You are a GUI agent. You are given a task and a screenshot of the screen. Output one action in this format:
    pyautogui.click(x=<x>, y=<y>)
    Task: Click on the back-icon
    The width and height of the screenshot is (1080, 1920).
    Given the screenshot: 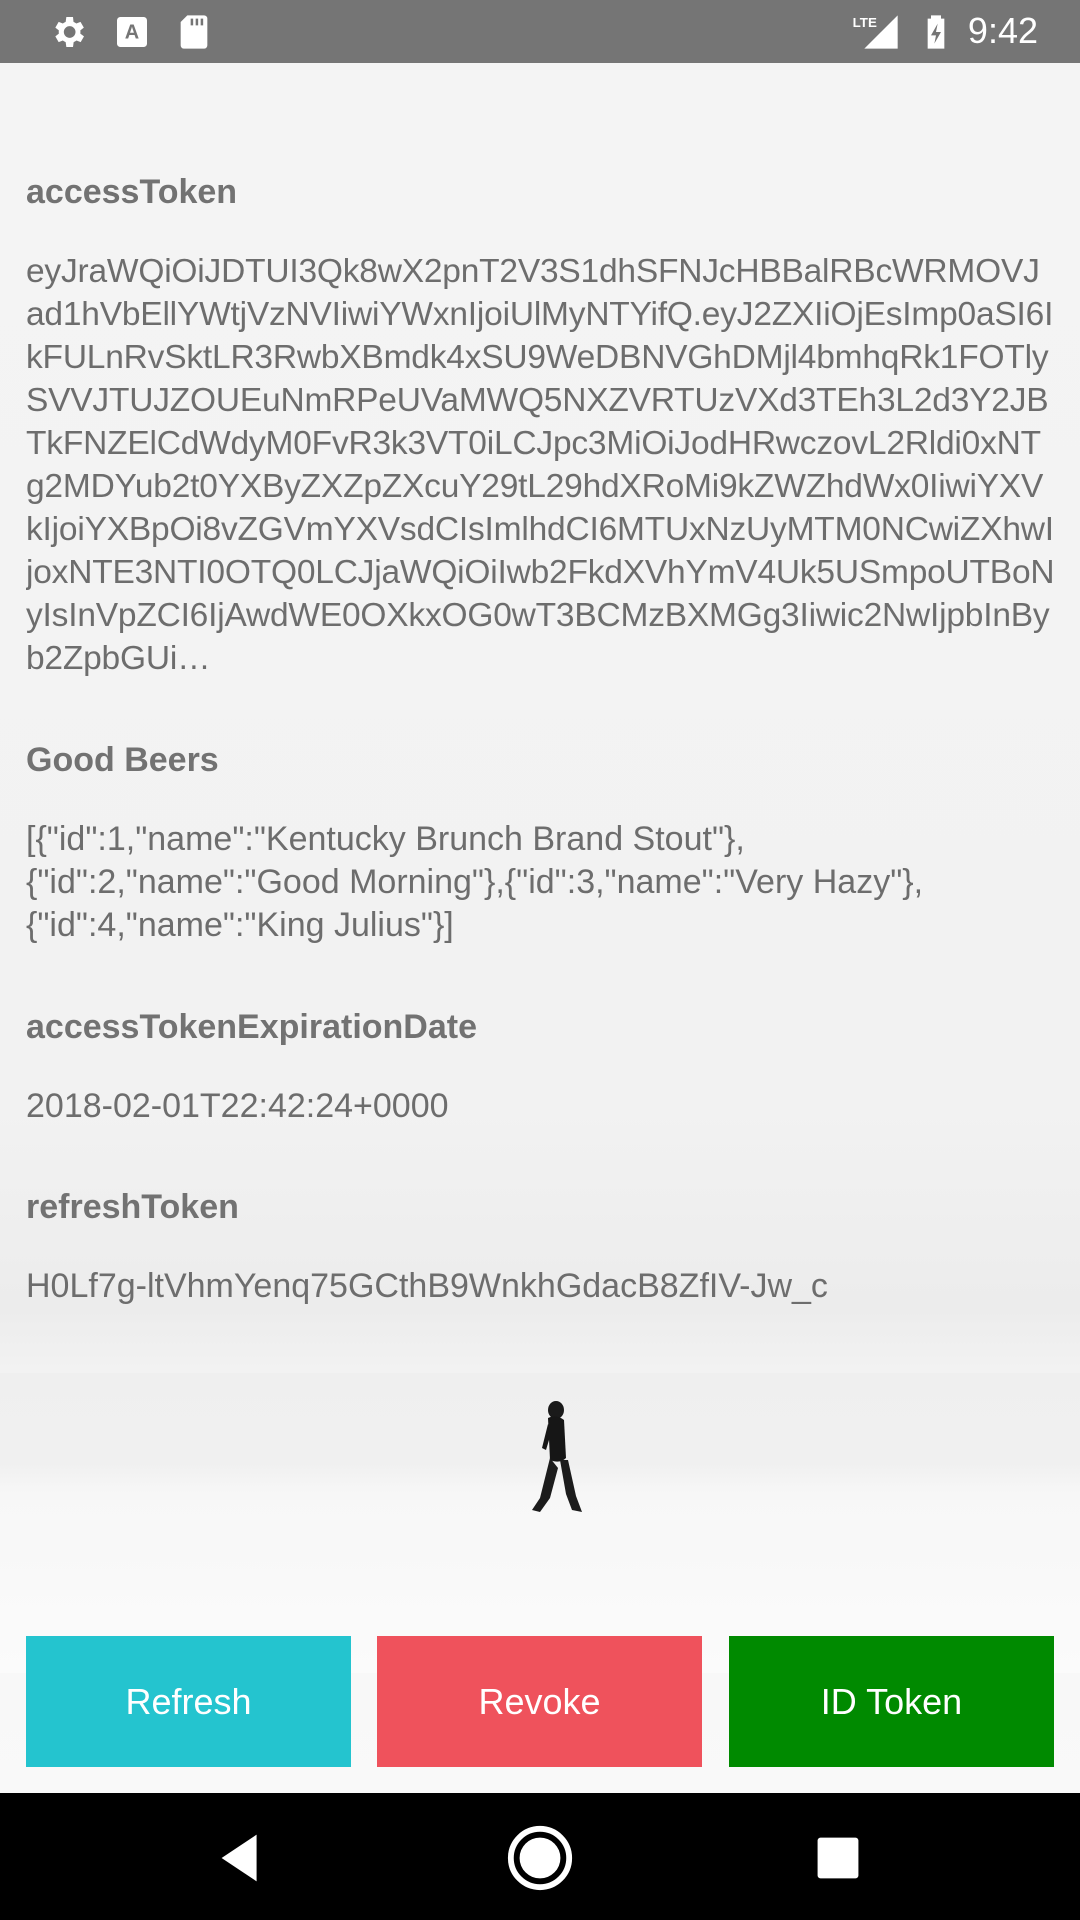 What is the action you would take?
    pyautogui.click(x=242, y=1858)
    